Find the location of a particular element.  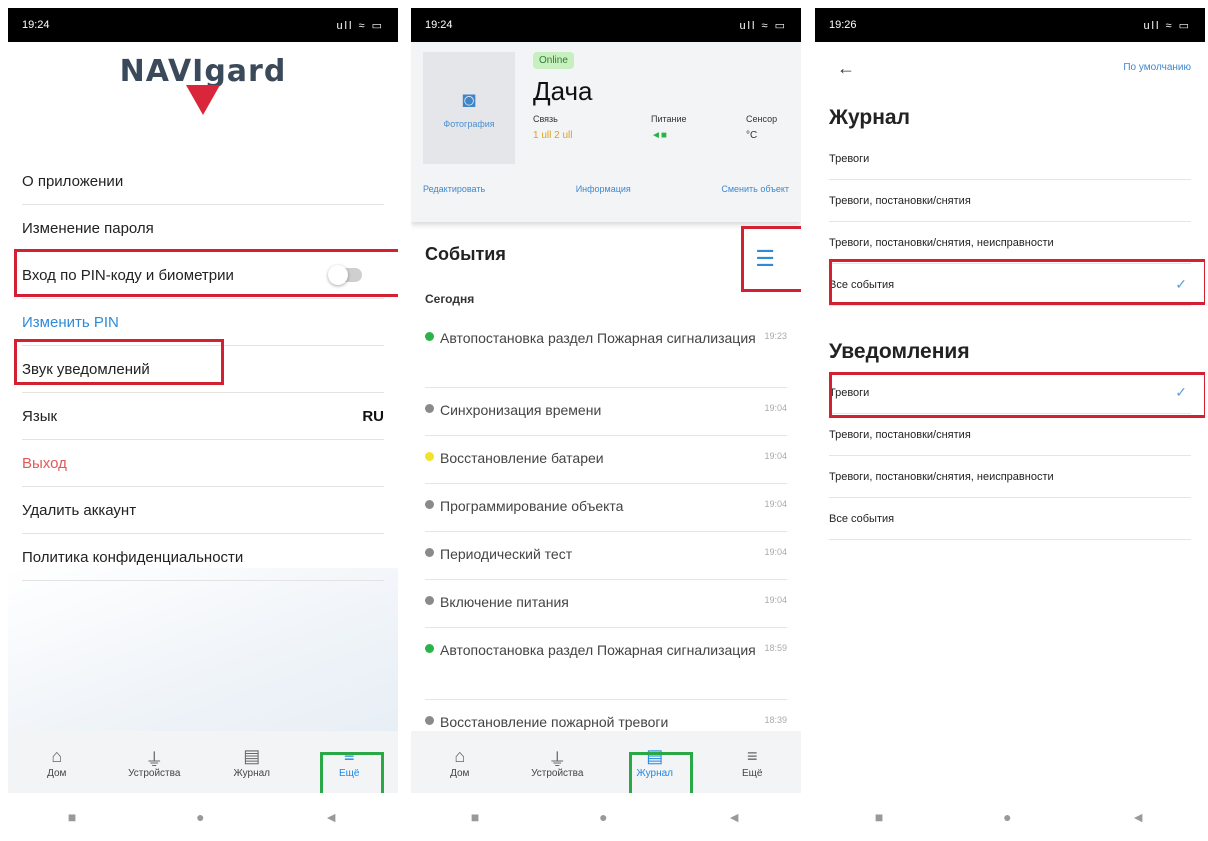

journal-option-alarms: Тревоги is located at coordinates (1010, 159).